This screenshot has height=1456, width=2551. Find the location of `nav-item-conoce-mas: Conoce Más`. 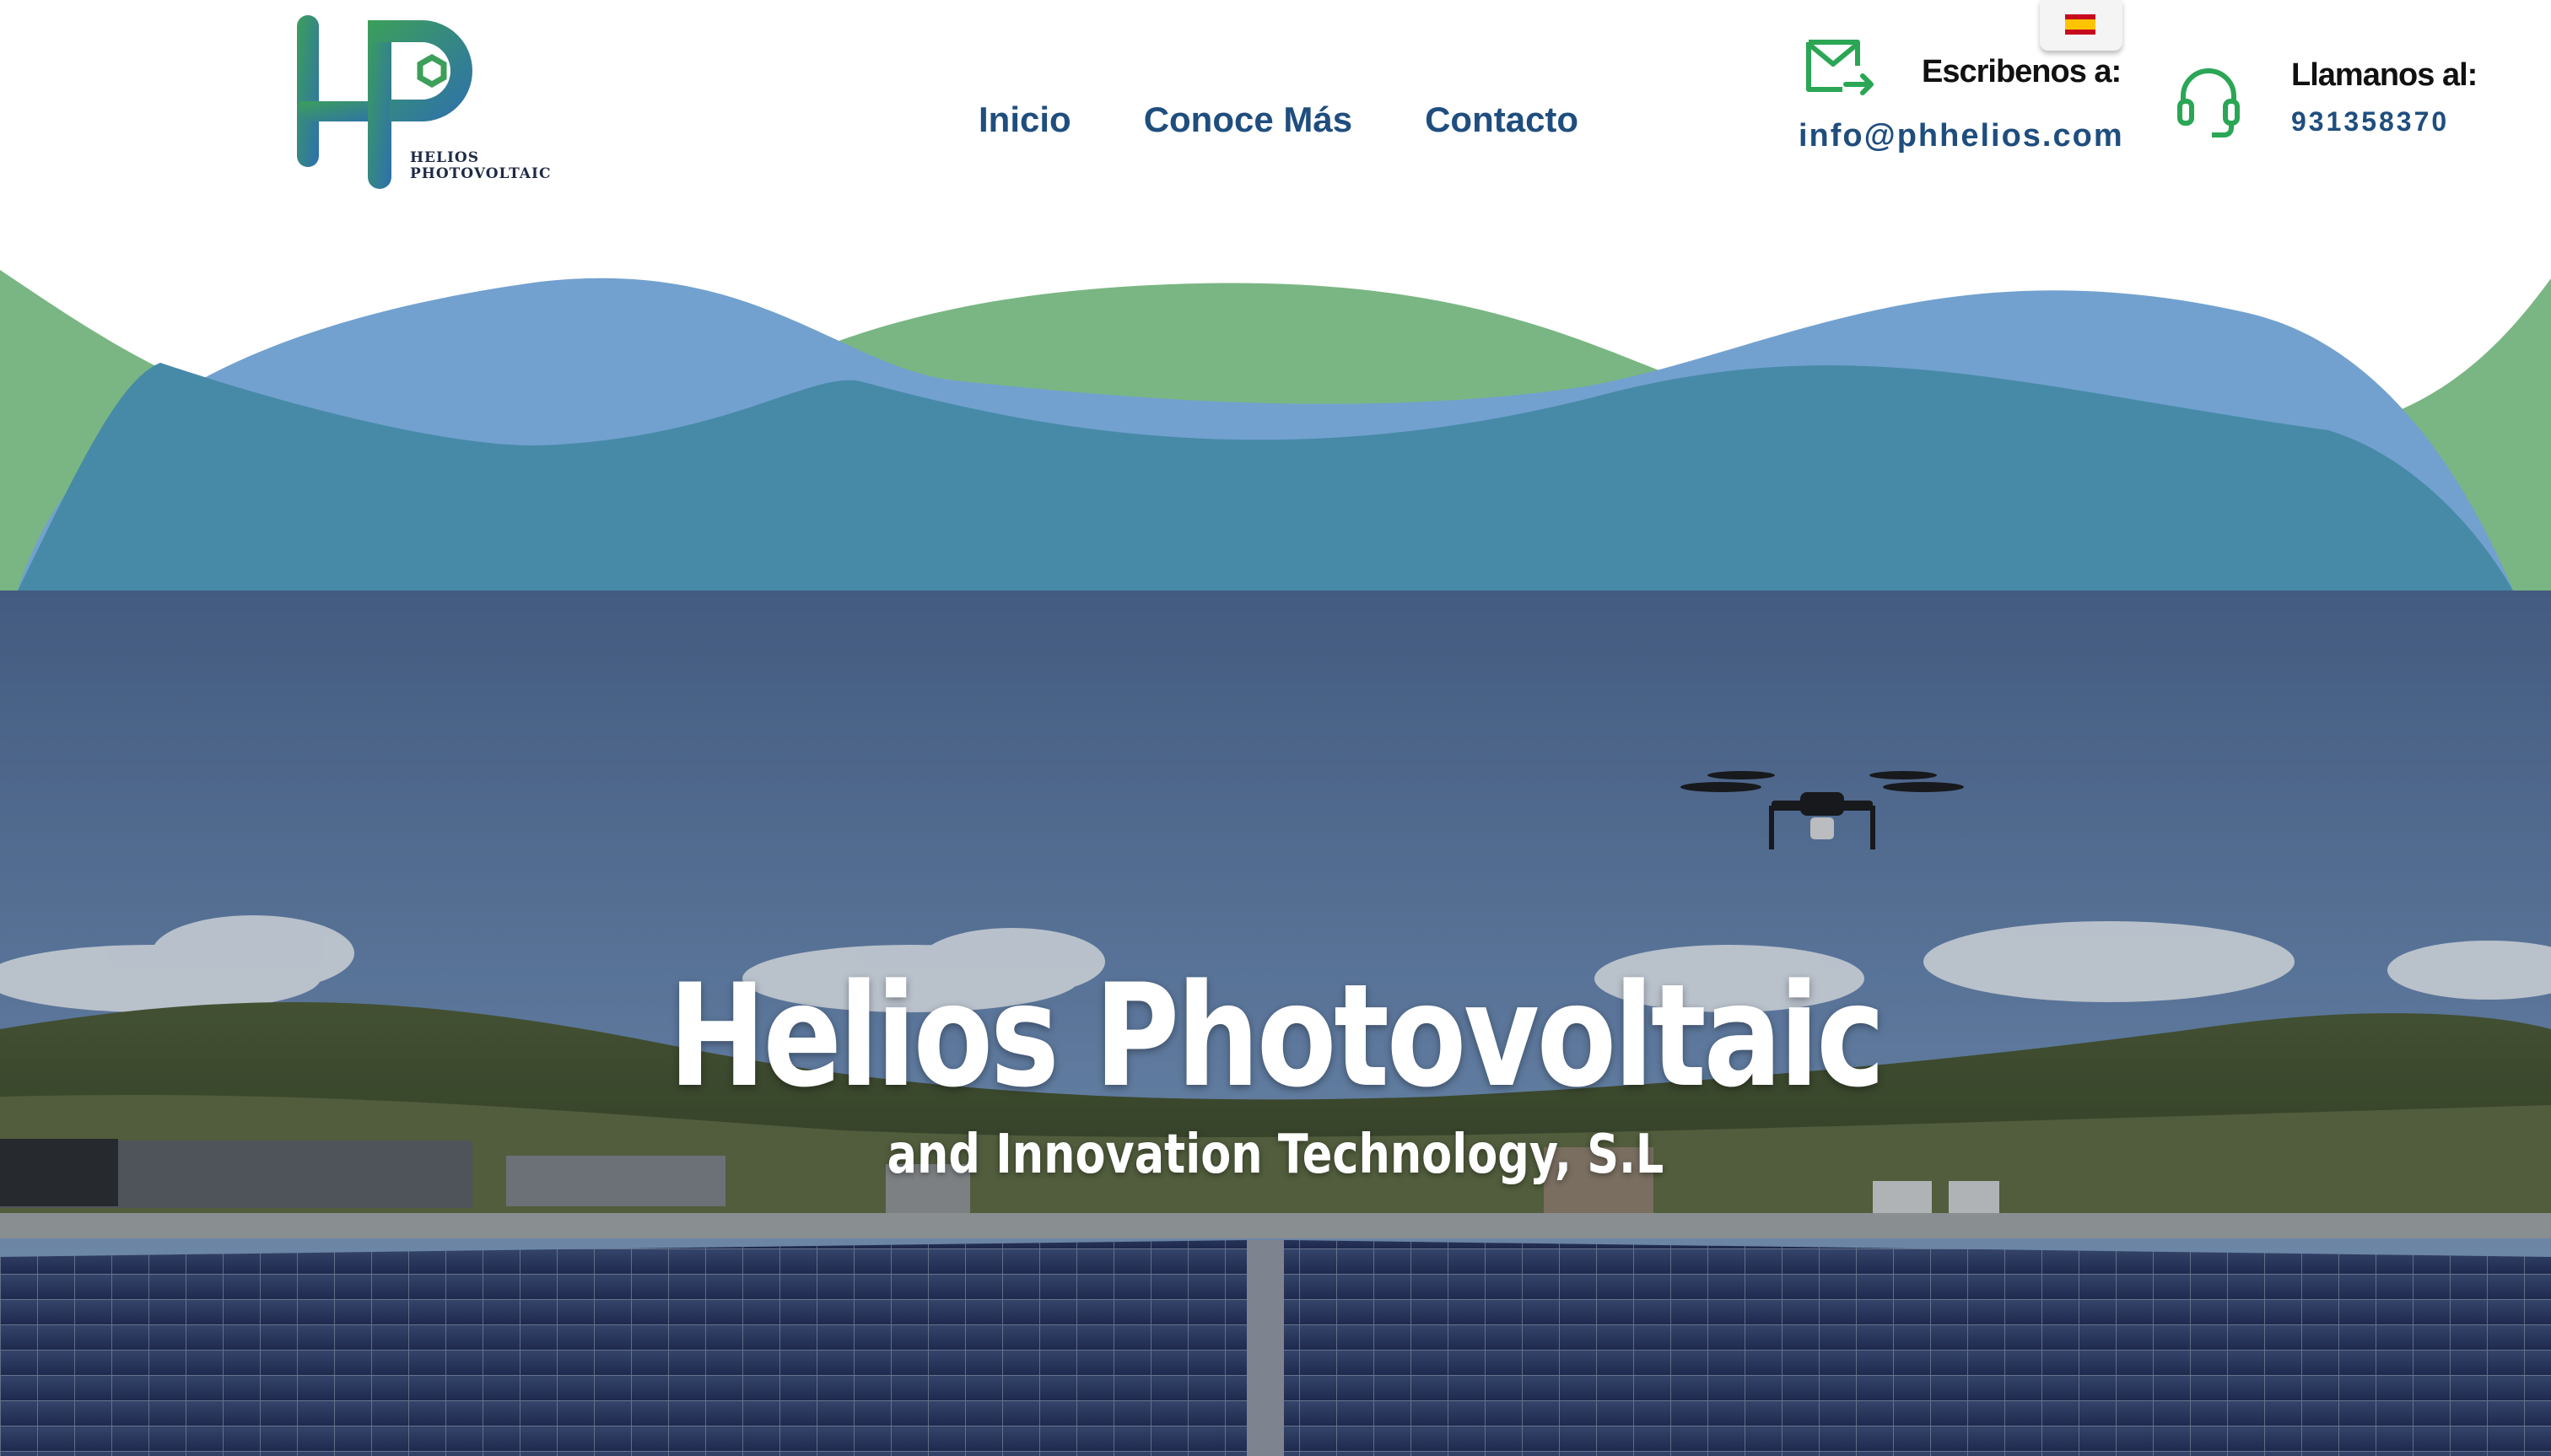

nav-item-conoce-mas: Conoce Más is located at coordinates (1248, 120).